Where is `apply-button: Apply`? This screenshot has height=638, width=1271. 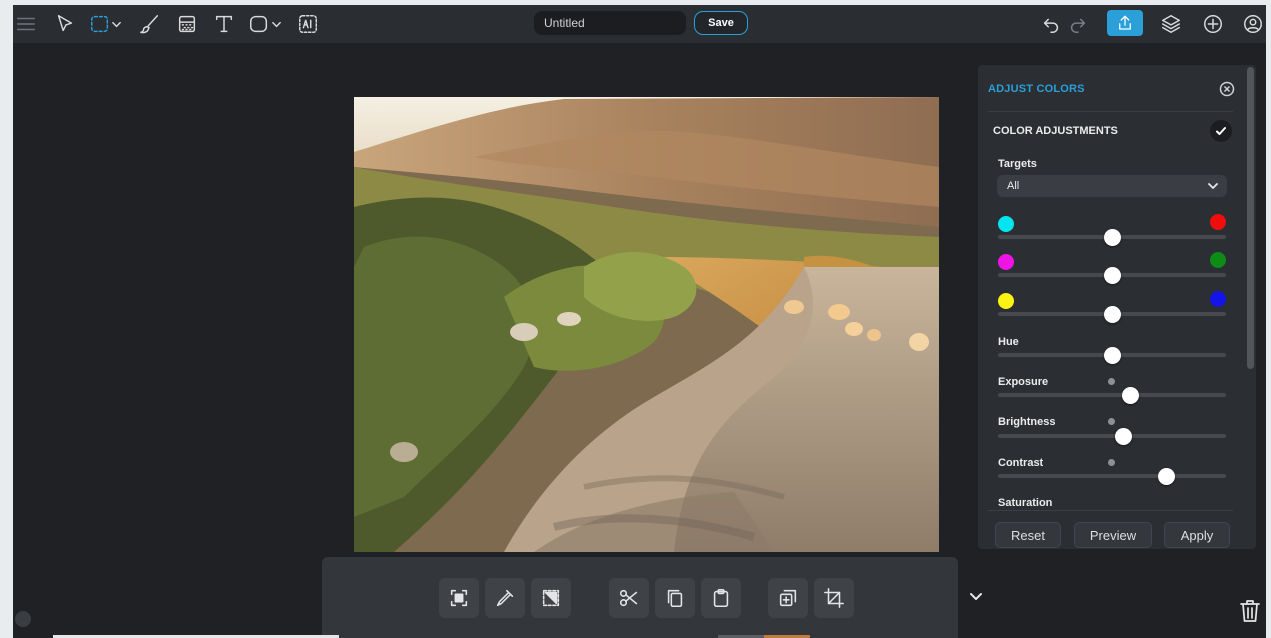 apply-button: Apply is located at coordinates (1197, 535).